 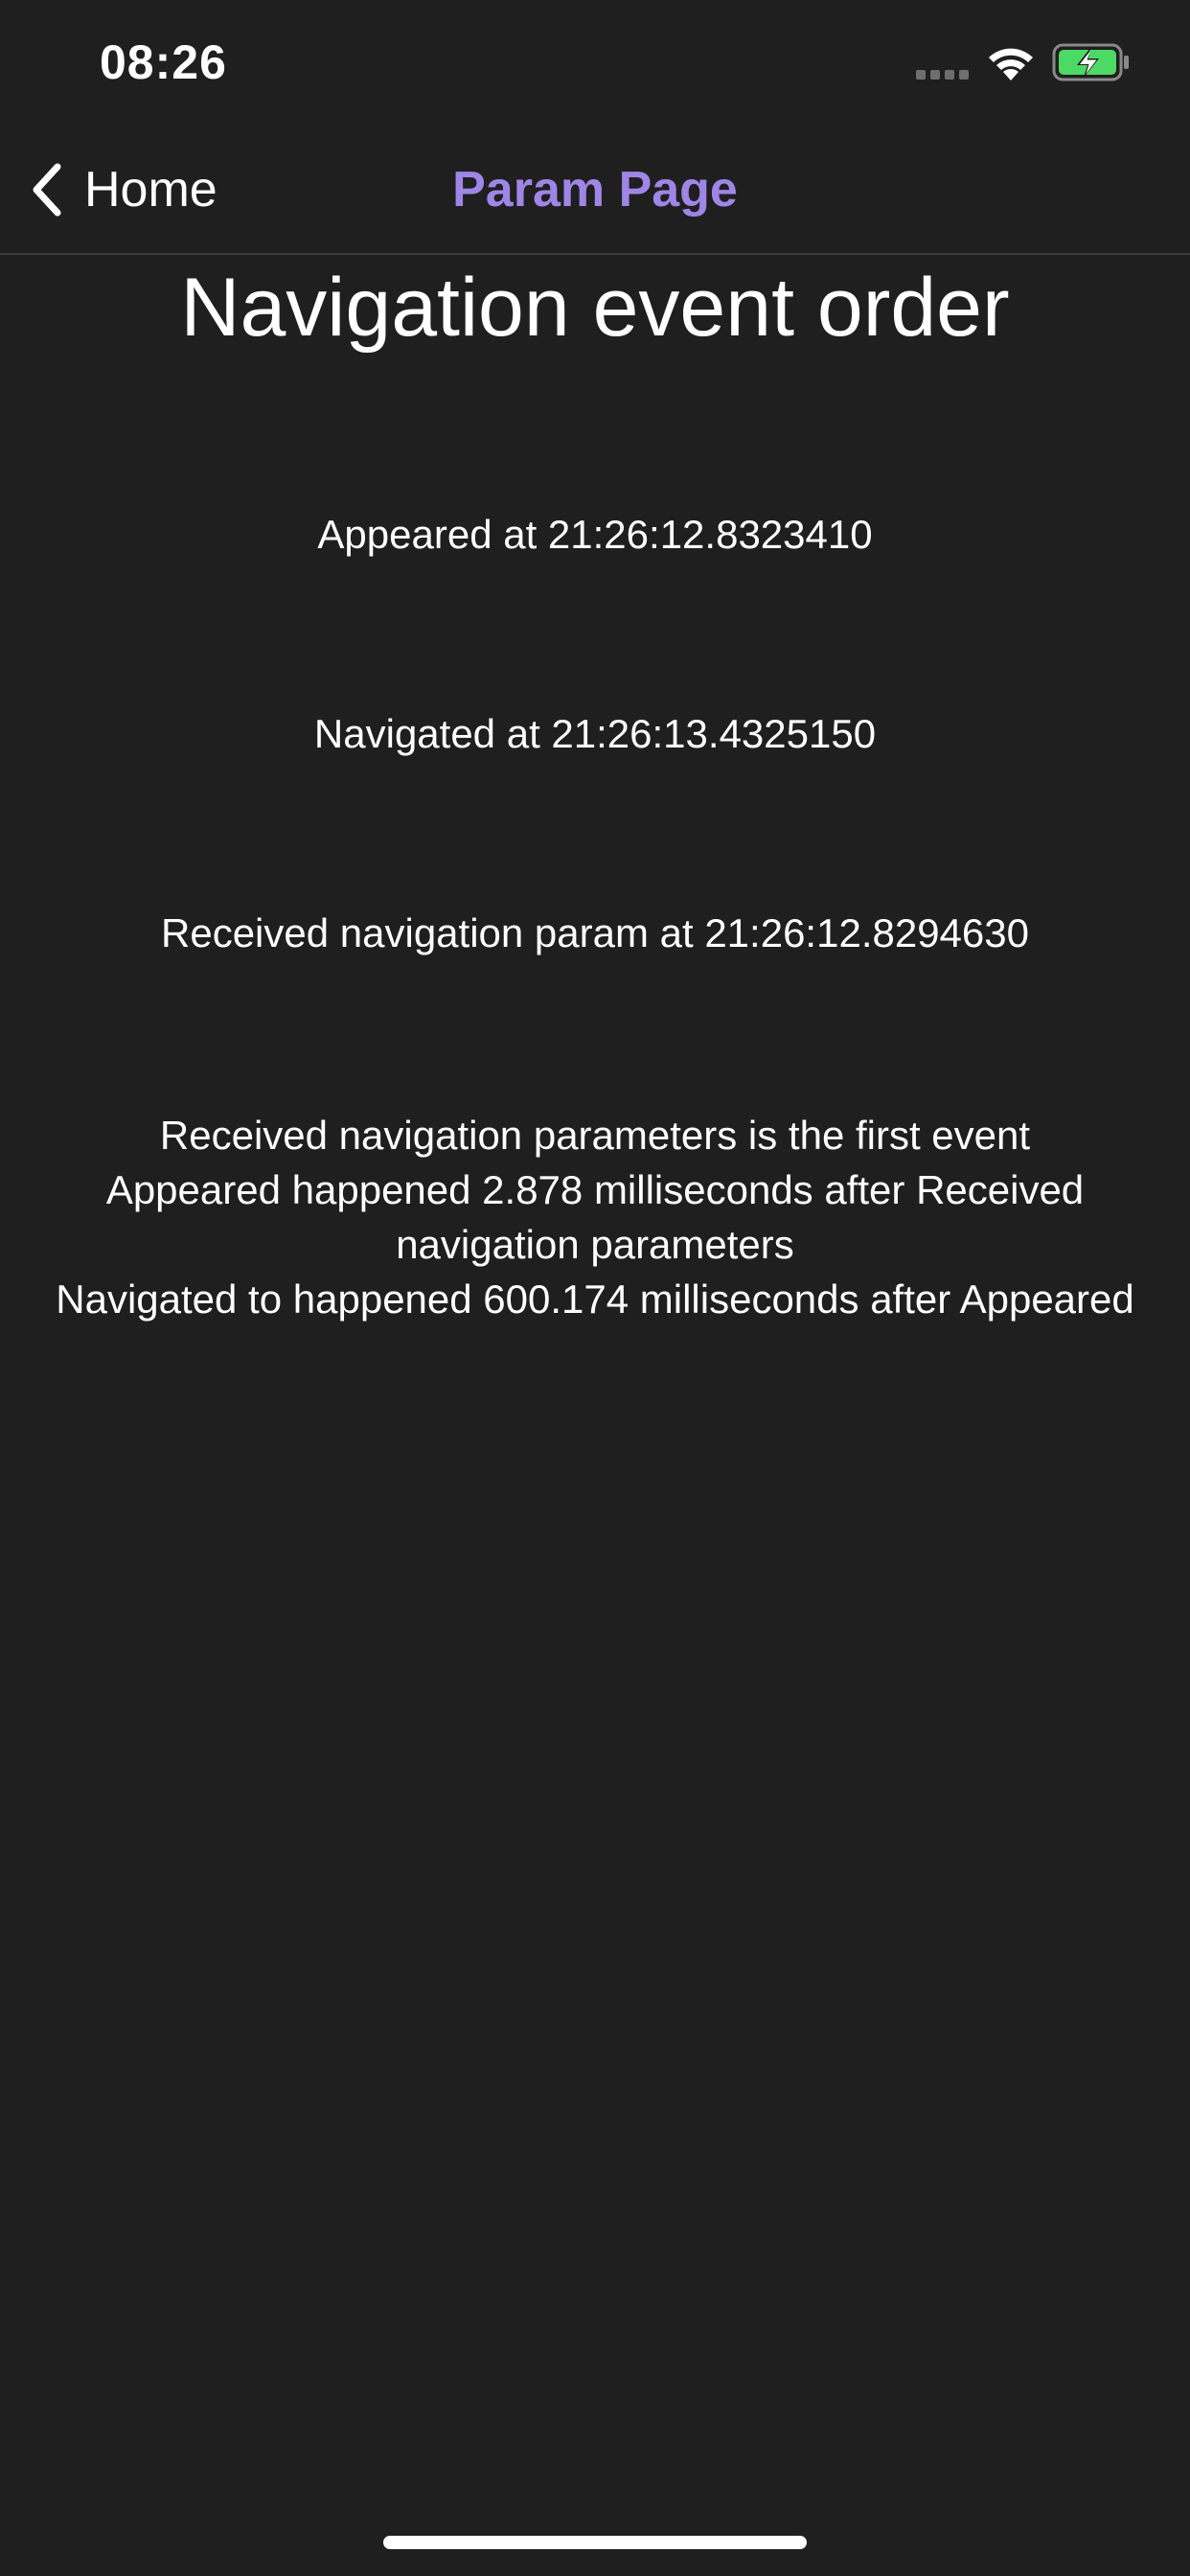 What do you see at coordinates (595, 734) in the screenshot?
I see `navigated-event-text: Navigated at 21:26:13.4325150` at bounding box center [595, 734].